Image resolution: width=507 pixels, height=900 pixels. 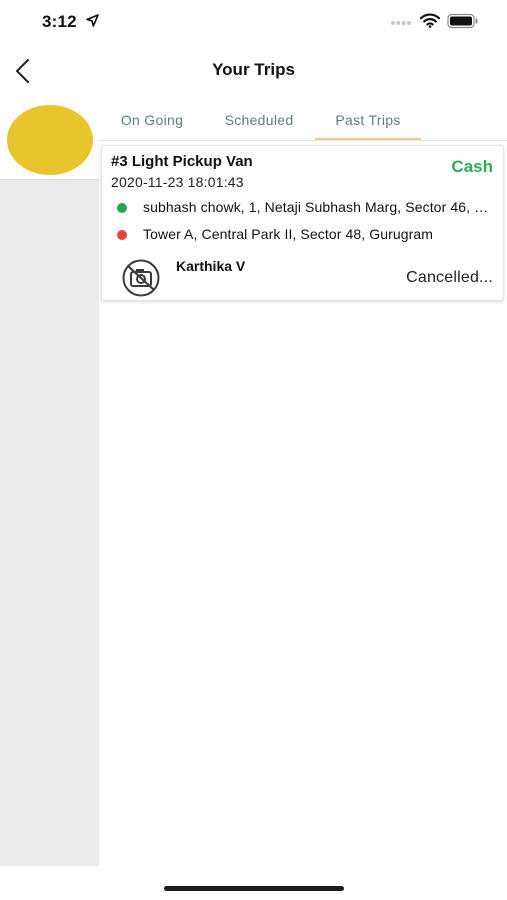 I want to click on nav-header: Your Trips, so click(x=253, y=71).